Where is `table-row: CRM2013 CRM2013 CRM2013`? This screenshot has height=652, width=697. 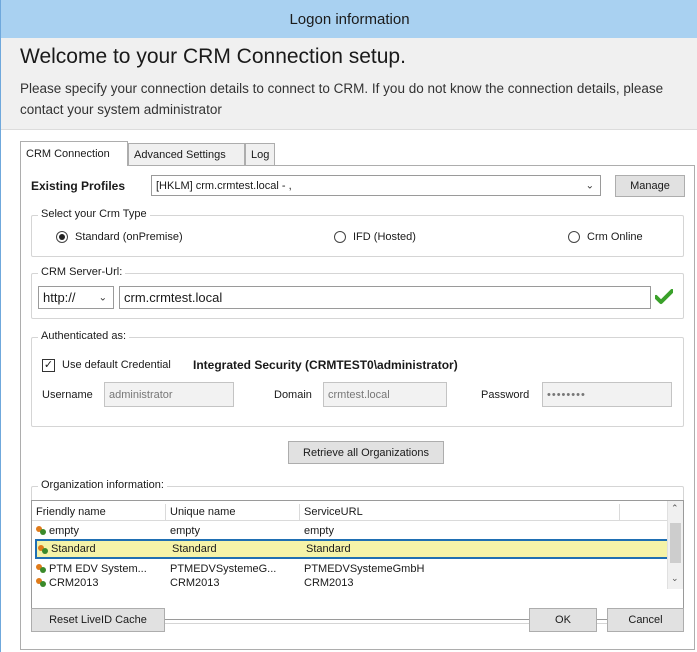 table-row: CRM2013 CRM2013 CRM2013 is located at coordinates (350, 583).